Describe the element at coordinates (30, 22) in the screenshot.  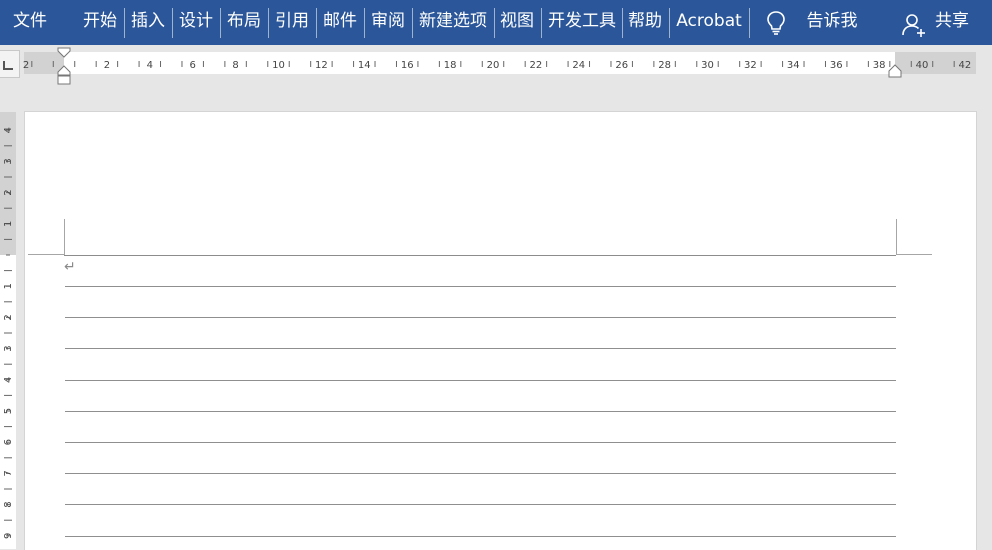
I see `tab-file: 文件` at that location.